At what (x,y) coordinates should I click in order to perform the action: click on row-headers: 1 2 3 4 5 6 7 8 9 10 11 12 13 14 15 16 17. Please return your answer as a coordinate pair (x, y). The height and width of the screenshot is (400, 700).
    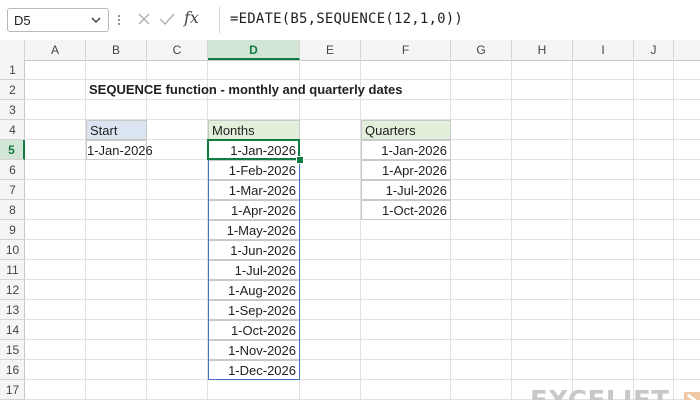
    Looking at the image, I should click on (12, 230).